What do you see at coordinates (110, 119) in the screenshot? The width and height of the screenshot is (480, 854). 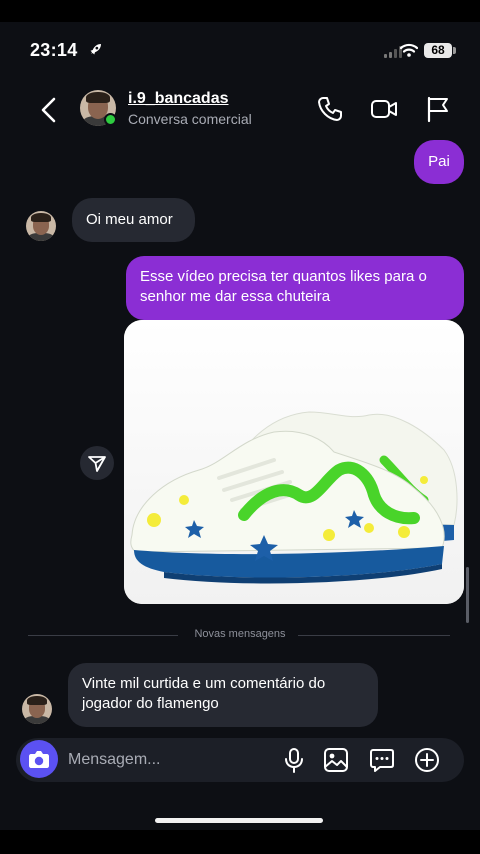 I see `online-status-dot` at bounding box center [110, 119].